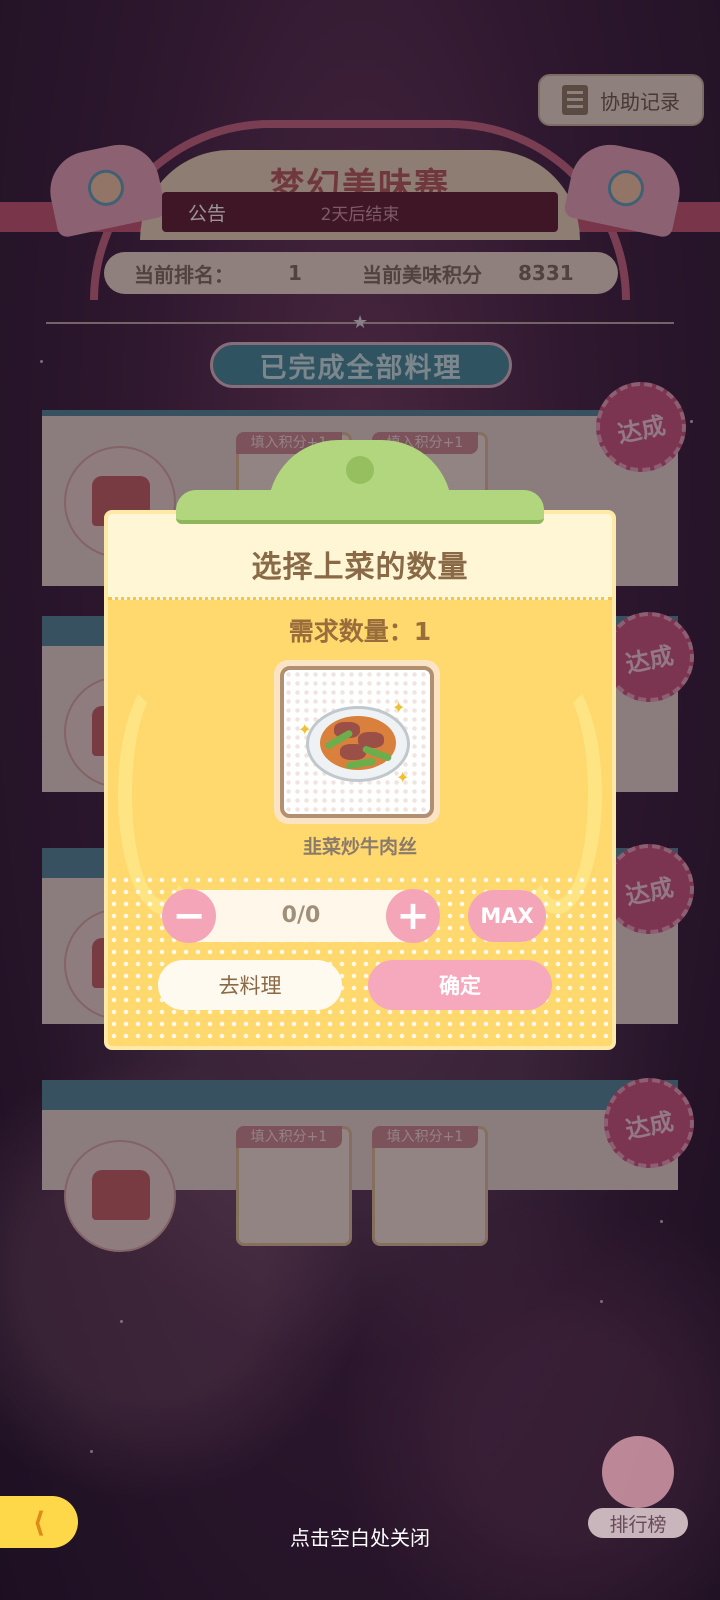 This screenshot has height=1600, width=720. What do you see at coordinates (360, 567) in the screenshot?
I see `dialog-title: 选择上菜的数量` at bounding box center [360, 567].